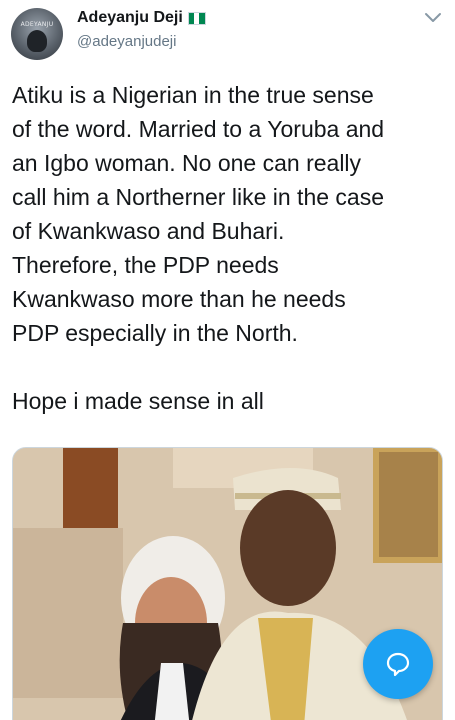  I want to click on avatar: ADEYANJU, so click(37, 34).